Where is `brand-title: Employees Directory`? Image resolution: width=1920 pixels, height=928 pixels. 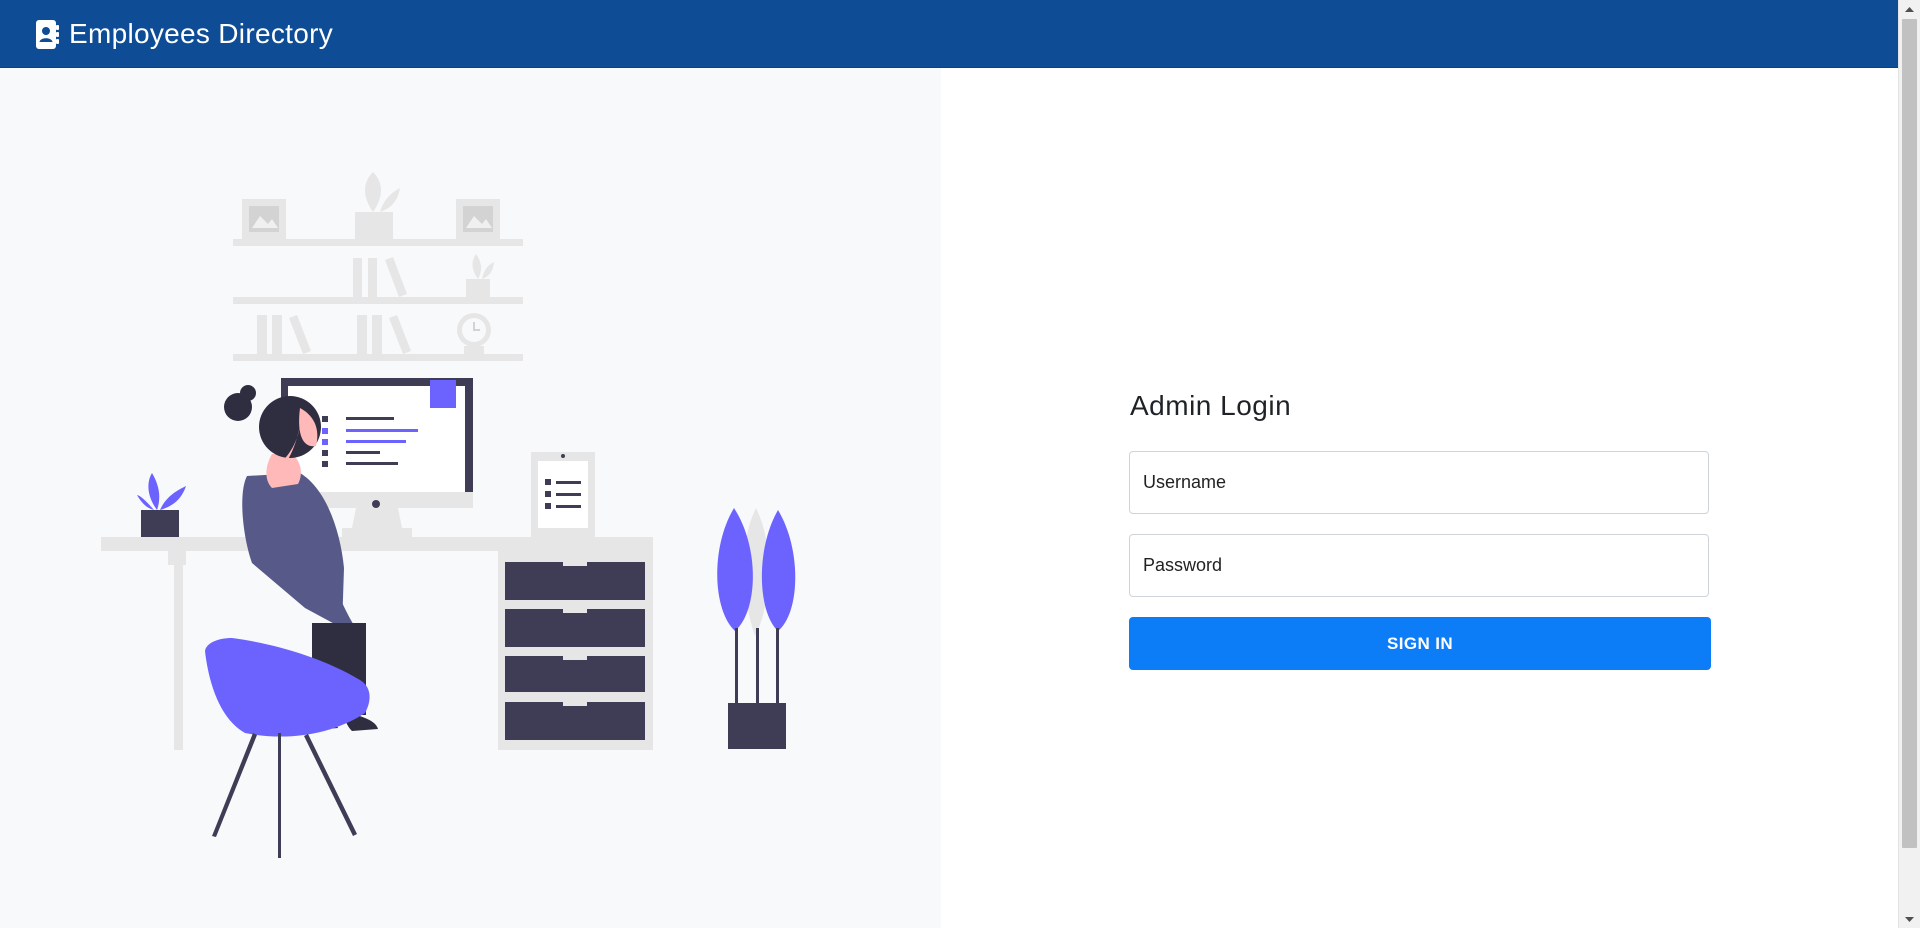
brand-title: Employees Directory is located at coordinates (201, 33).